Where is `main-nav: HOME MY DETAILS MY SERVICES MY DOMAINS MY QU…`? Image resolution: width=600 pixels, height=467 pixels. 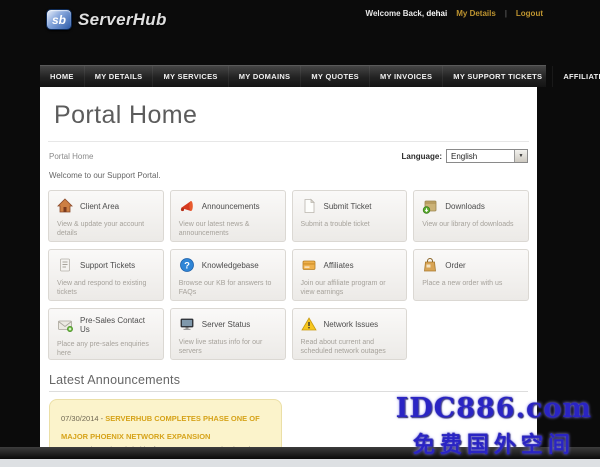 main-nav: HOME MY DETAILS MY SERVICES MY DOMAINS MY QU… is located at coordinates (320, 76).